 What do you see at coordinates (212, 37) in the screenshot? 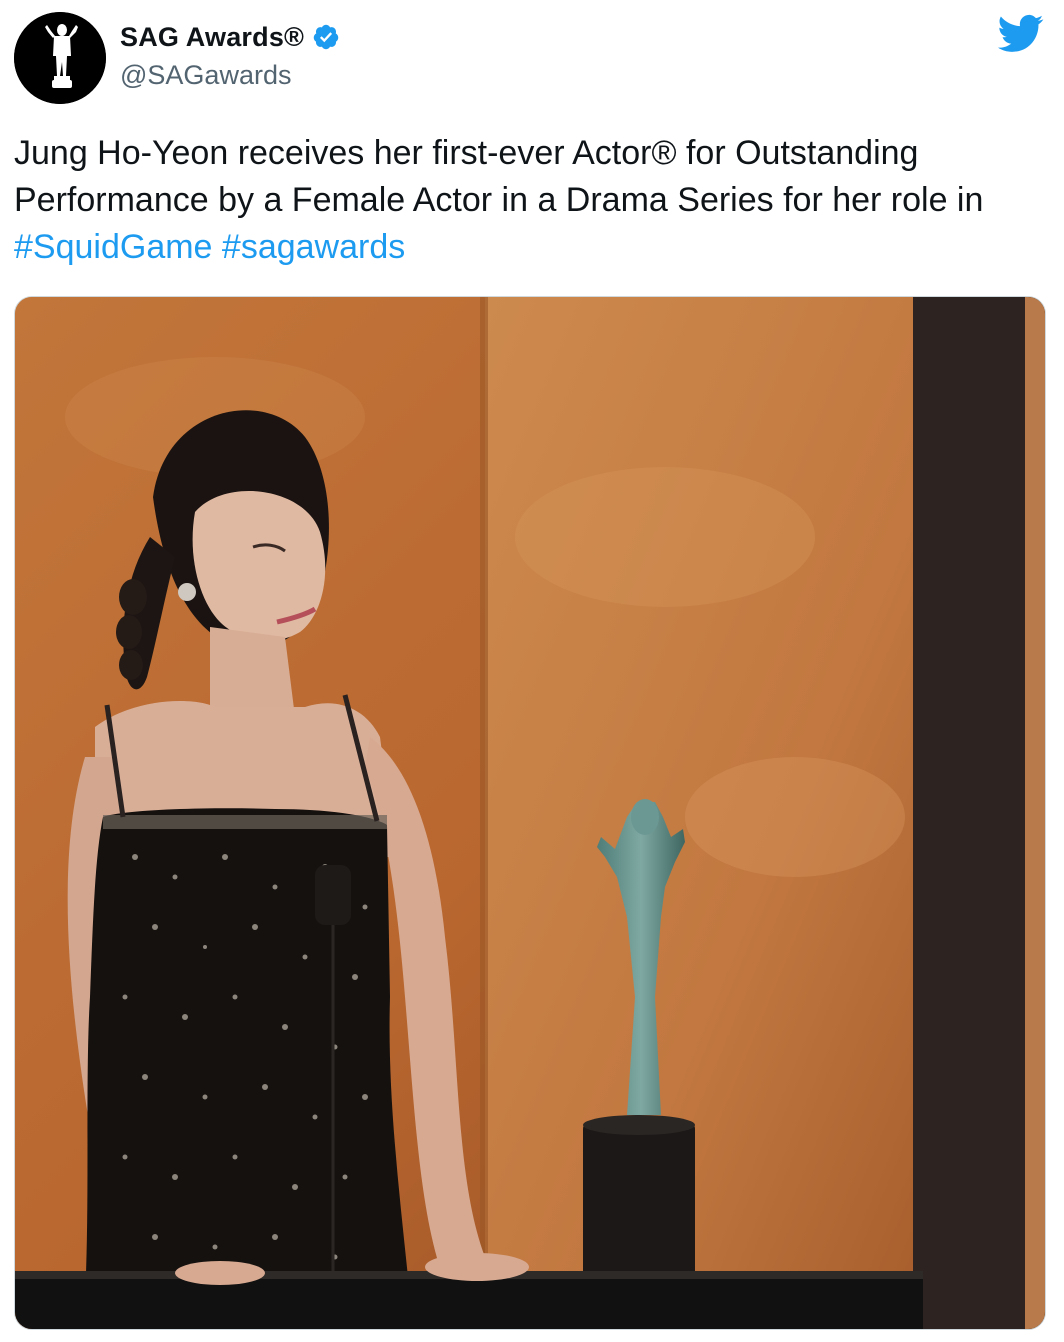
I see `display-name: SAG Awards®` at bounding box center [212, 37].